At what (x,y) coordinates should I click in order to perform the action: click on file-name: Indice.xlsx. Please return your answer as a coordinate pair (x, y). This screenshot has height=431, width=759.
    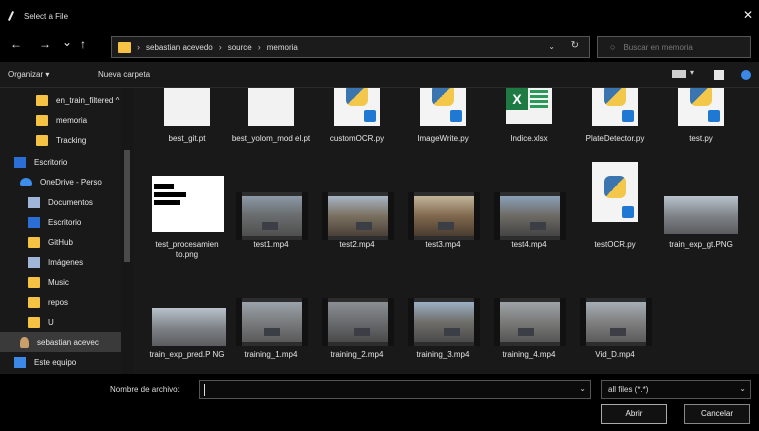
    Looking at the image, I should click on (529, 138).